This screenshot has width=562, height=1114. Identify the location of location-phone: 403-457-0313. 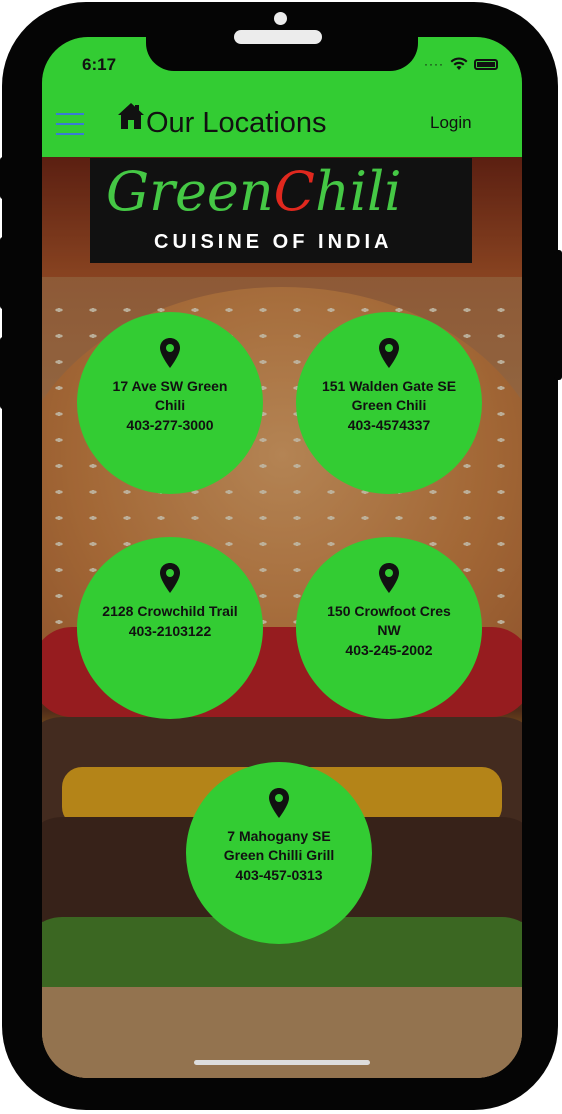
(279, 875).